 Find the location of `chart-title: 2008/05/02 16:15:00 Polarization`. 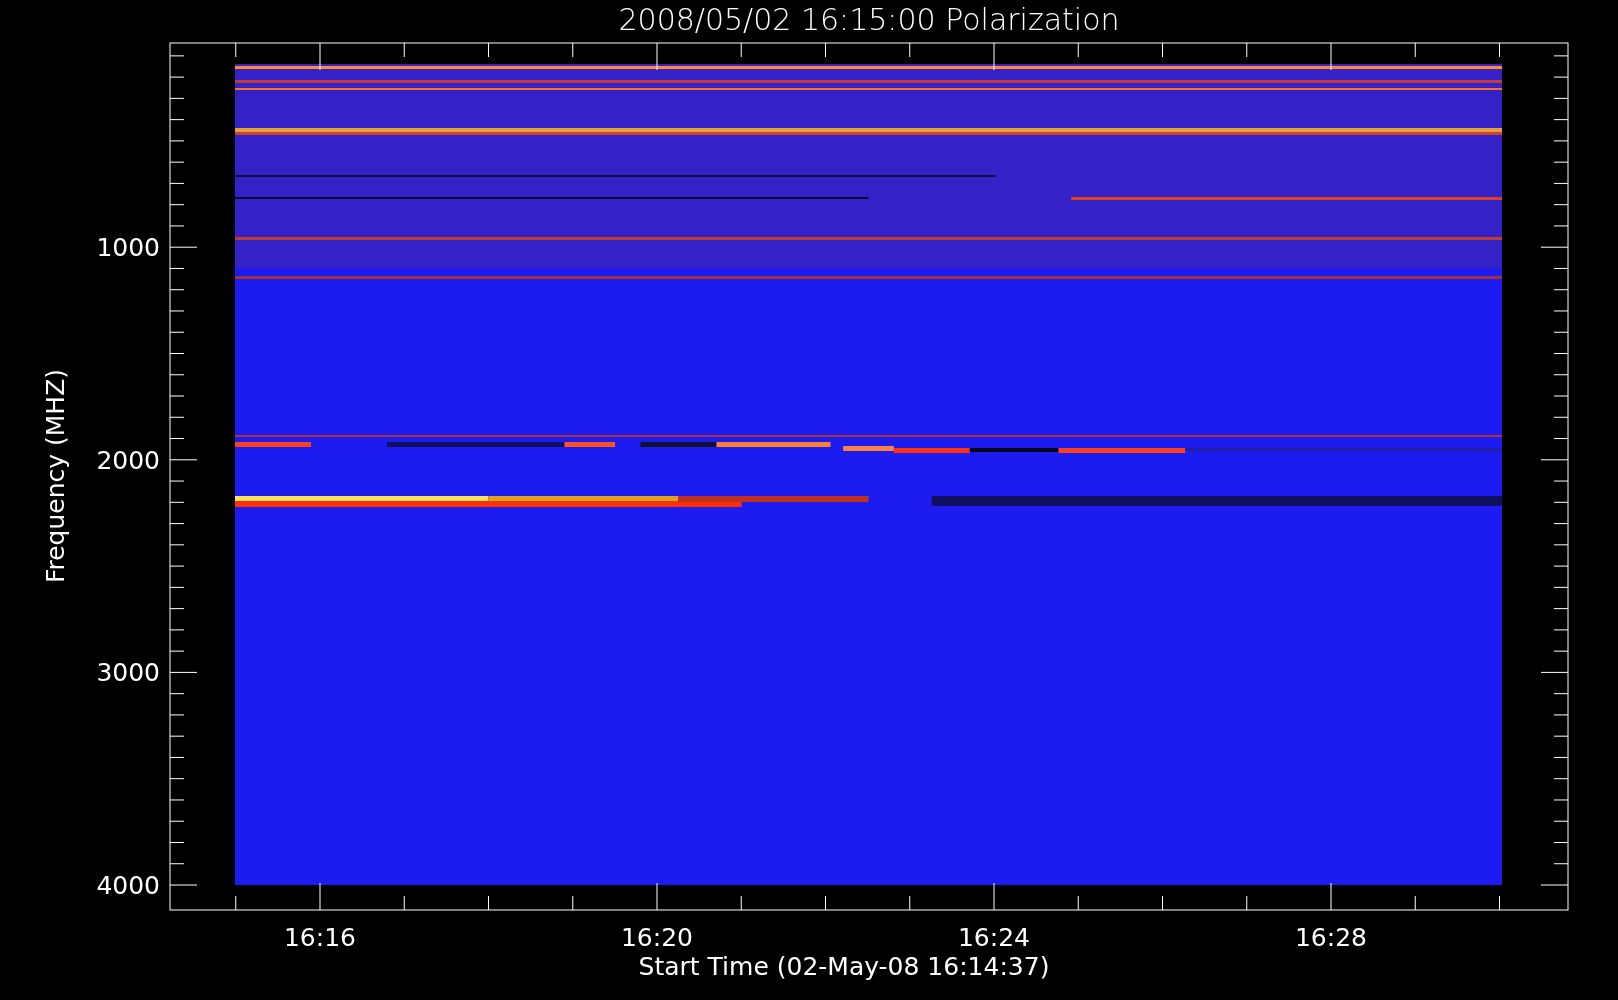

chart-title: 2008/05/02 16:15:00 Polarization is located at coordinates (869, 19).